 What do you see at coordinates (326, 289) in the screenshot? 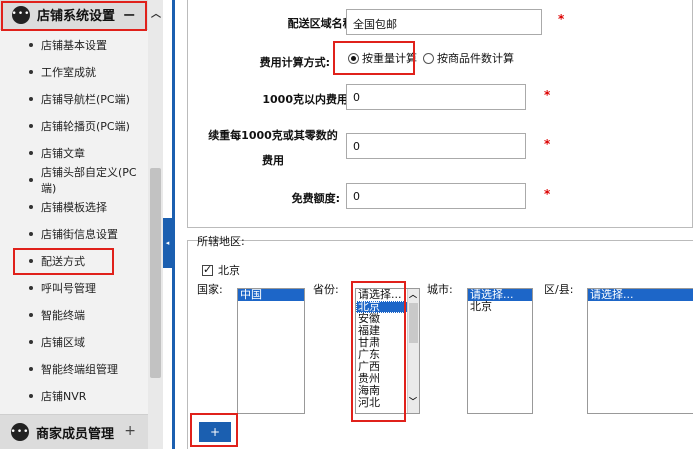
I see `province-label: 省份:` at bounding box center [326, 289].